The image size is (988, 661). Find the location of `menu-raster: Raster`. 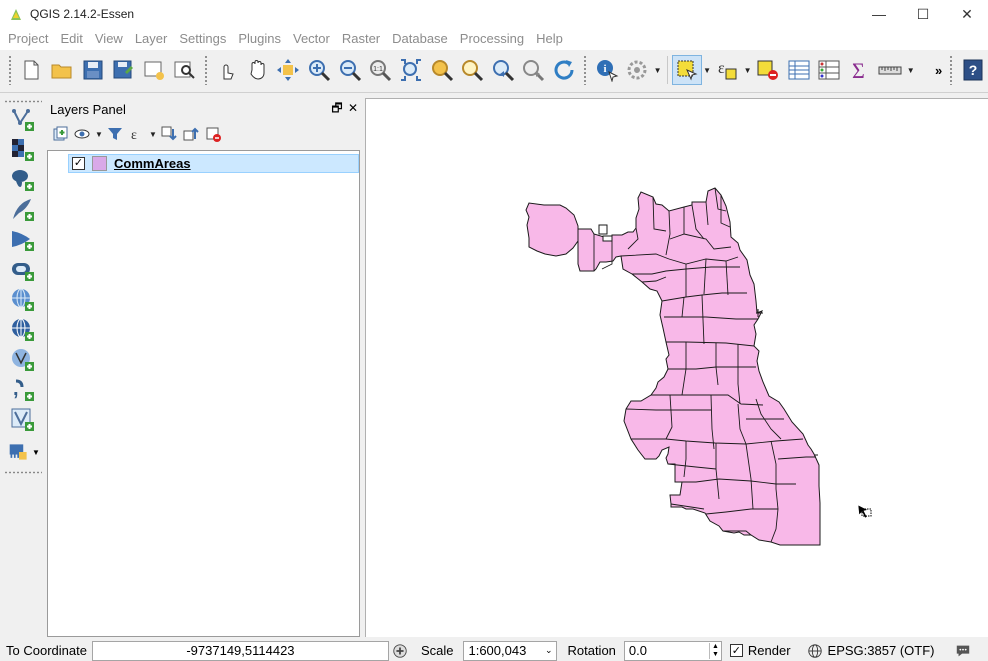

menu-raster: Raster is located at coordinates (361, 39).